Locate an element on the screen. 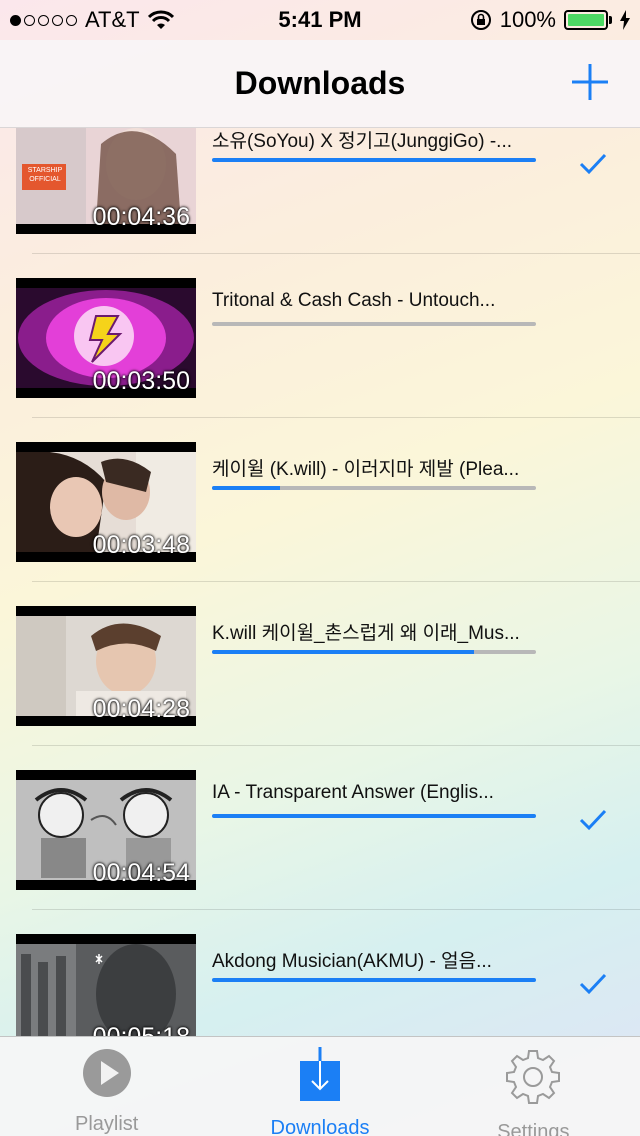  duration-label: 00:05:18 is located at coordinates (141, 1029).